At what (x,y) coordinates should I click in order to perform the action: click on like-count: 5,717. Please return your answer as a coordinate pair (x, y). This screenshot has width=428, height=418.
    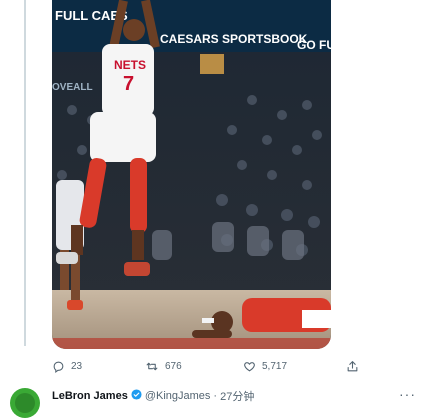
    Looking at the image, I should click on (275, 366).